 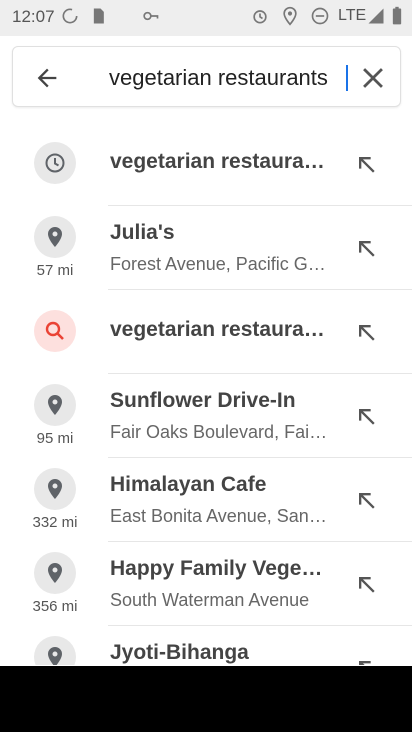 What do you see at coordinates (179, 652) in the screenshot?
I see `suggestion-title: Jyoti-Bihanga` at bounding box center [179, 652].